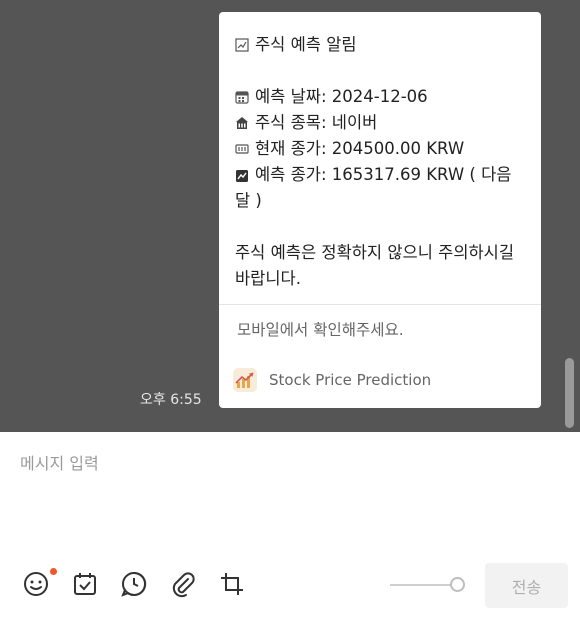  I want to click on crop-icon, so click(232, 584).